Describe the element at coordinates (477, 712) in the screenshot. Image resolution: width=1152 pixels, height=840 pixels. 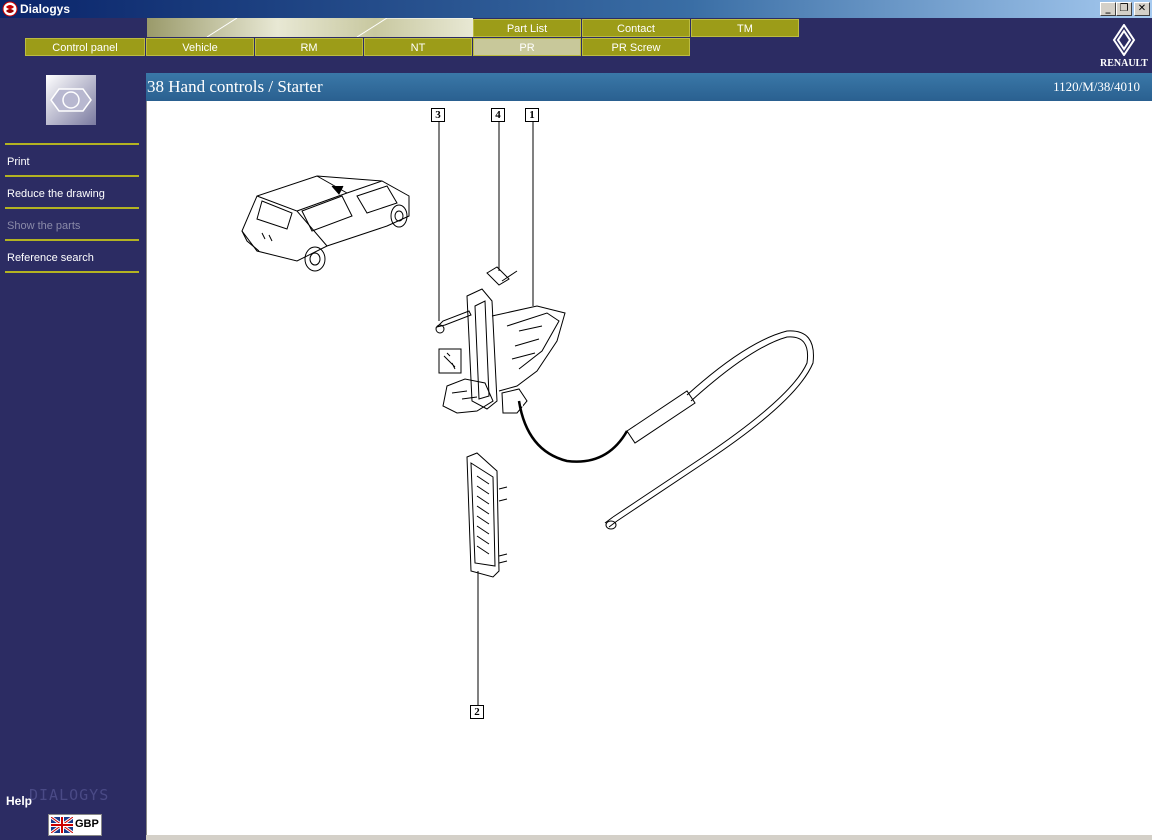
I see `callout-2: 2` at that location.